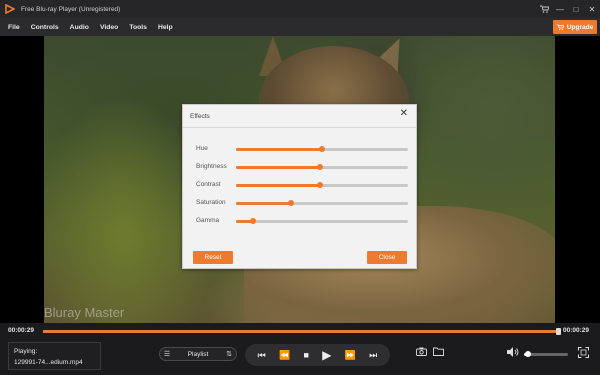  Describe the element at coordinates (300, 9) in the screenshot. I see `title-bar: Free Blu-ray Player (Unregistered) — □ ✕` at that location.